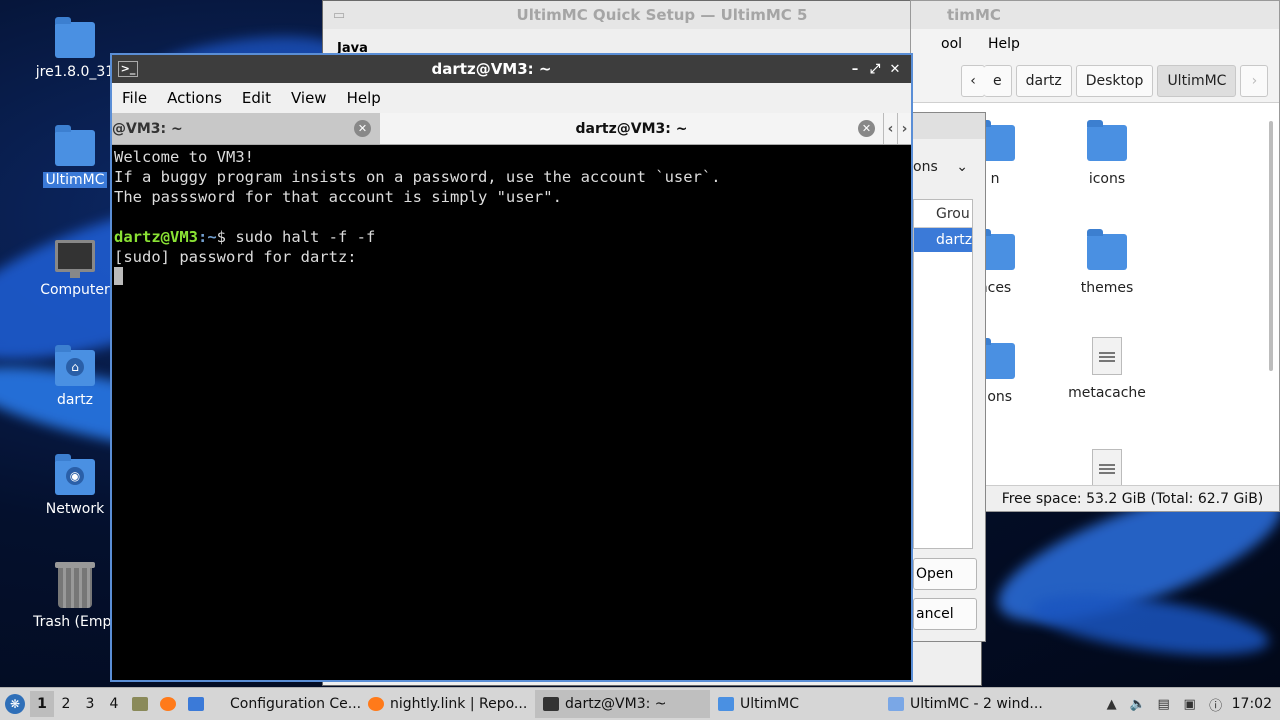 This screenshot has height=720, width=1280. I want to click on menu-edit: Edit, so click(256, 98).